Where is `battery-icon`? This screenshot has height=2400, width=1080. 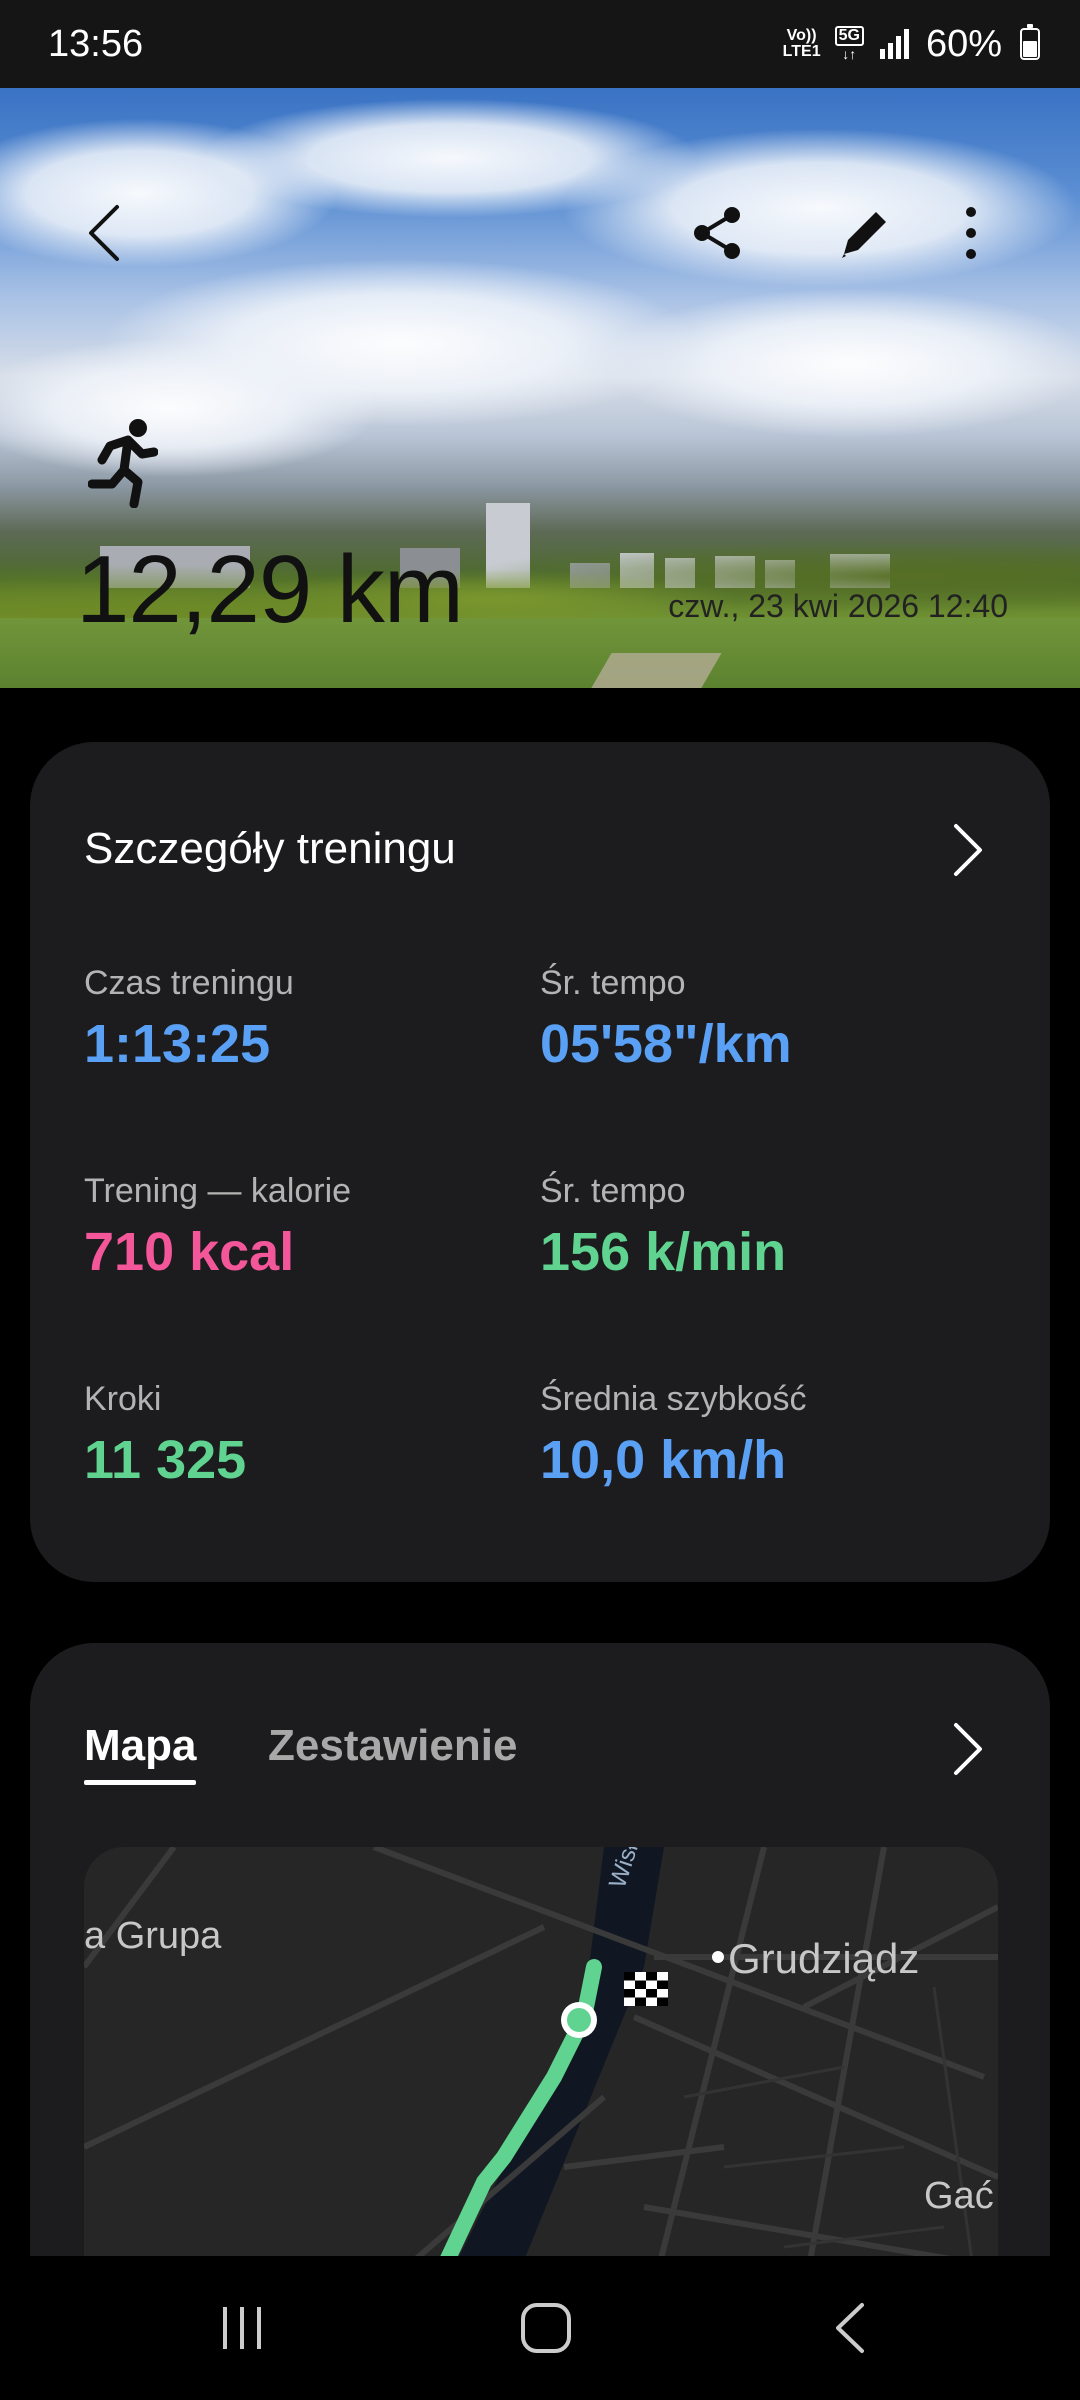
battery-icon is located at coordinates (1030, 42).